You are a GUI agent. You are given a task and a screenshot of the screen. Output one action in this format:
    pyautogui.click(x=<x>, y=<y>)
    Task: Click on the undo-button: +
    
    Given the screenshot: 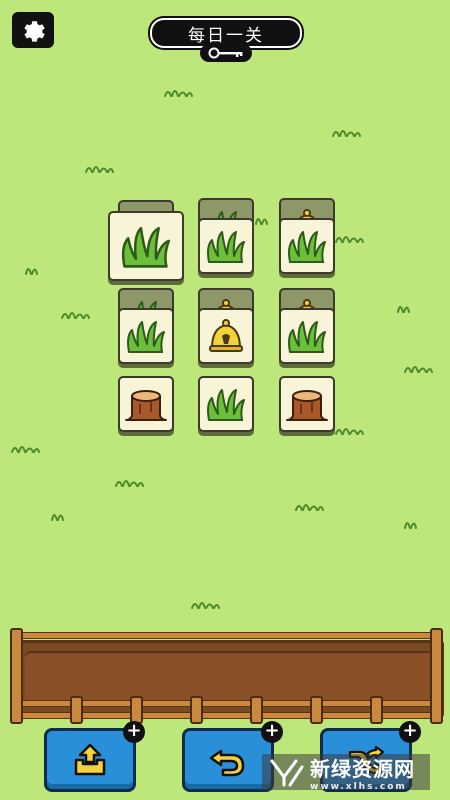 What is the action you would take?
    pyautogui.click(x=232, y=756)
    